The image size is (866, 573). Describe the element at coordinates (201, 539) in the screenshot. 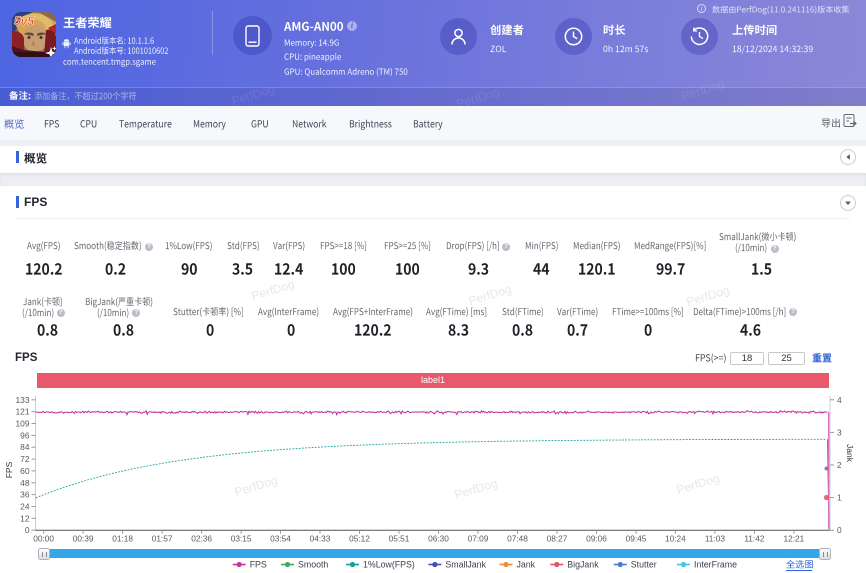

I see `svg-text: 02:36` at that location.